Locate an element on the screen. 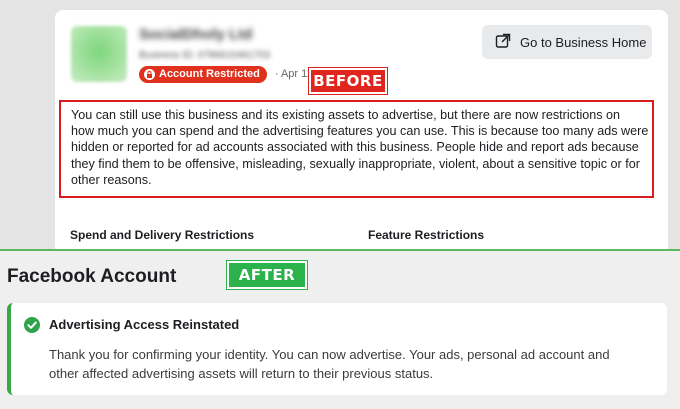  reinstated-title: Advertising Access Reinstated is located at coordinates (144, 324).